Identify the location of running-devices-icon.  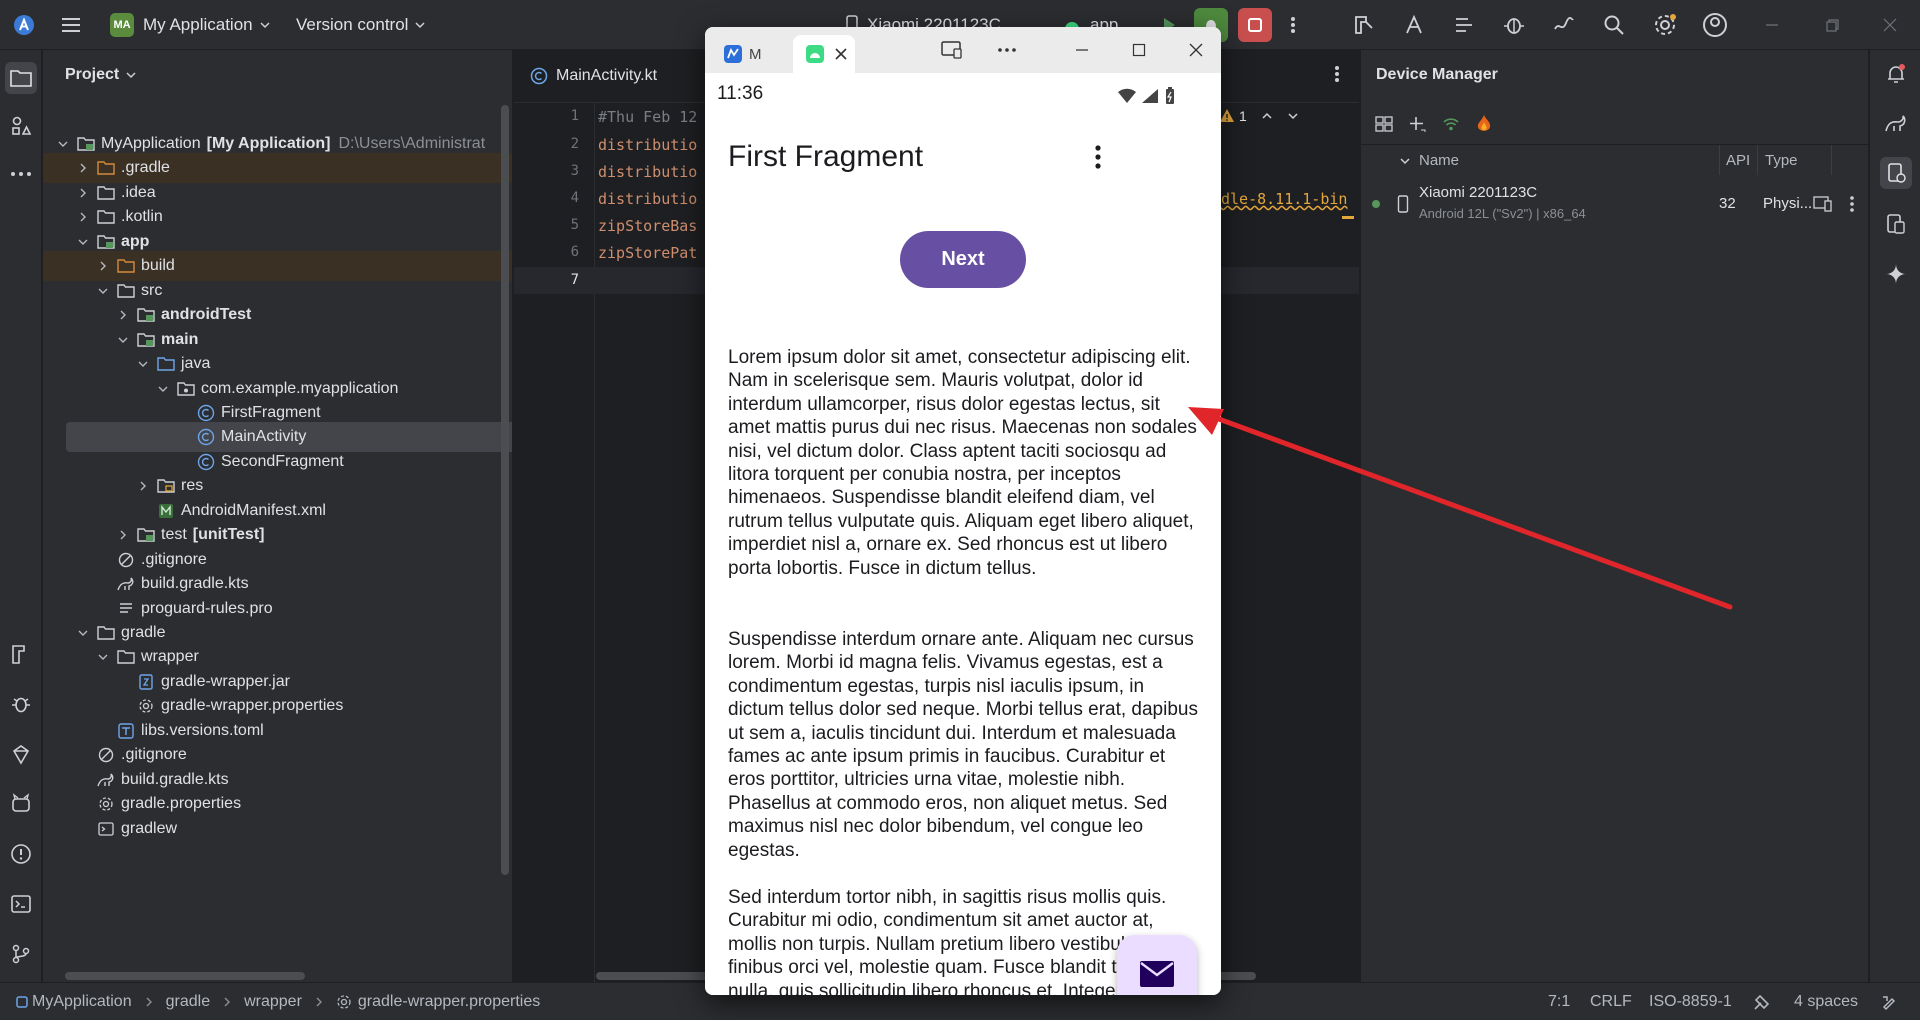
(1896, 224).